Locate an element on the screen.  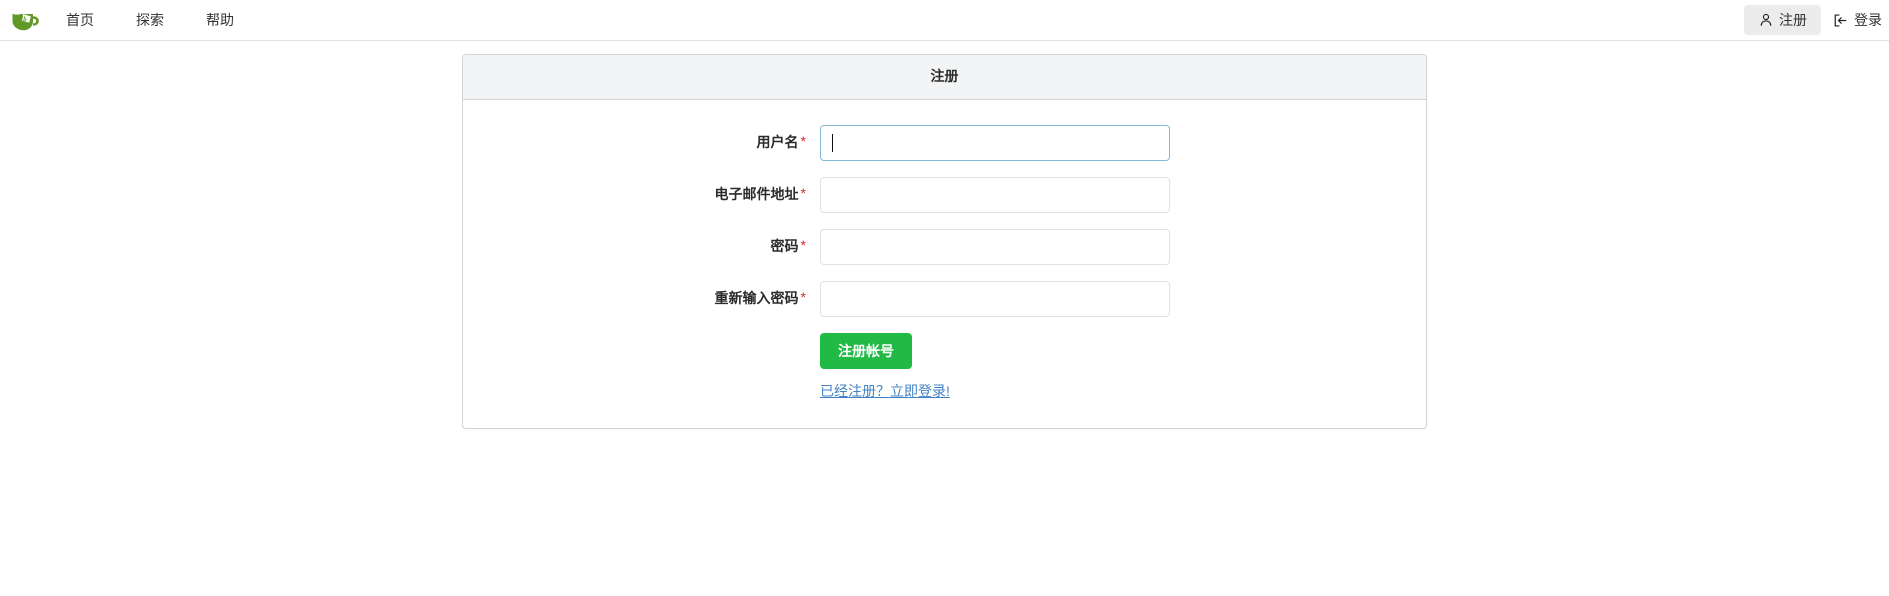
nav-item-help: 帮助 is located at coordinates (220, 20).